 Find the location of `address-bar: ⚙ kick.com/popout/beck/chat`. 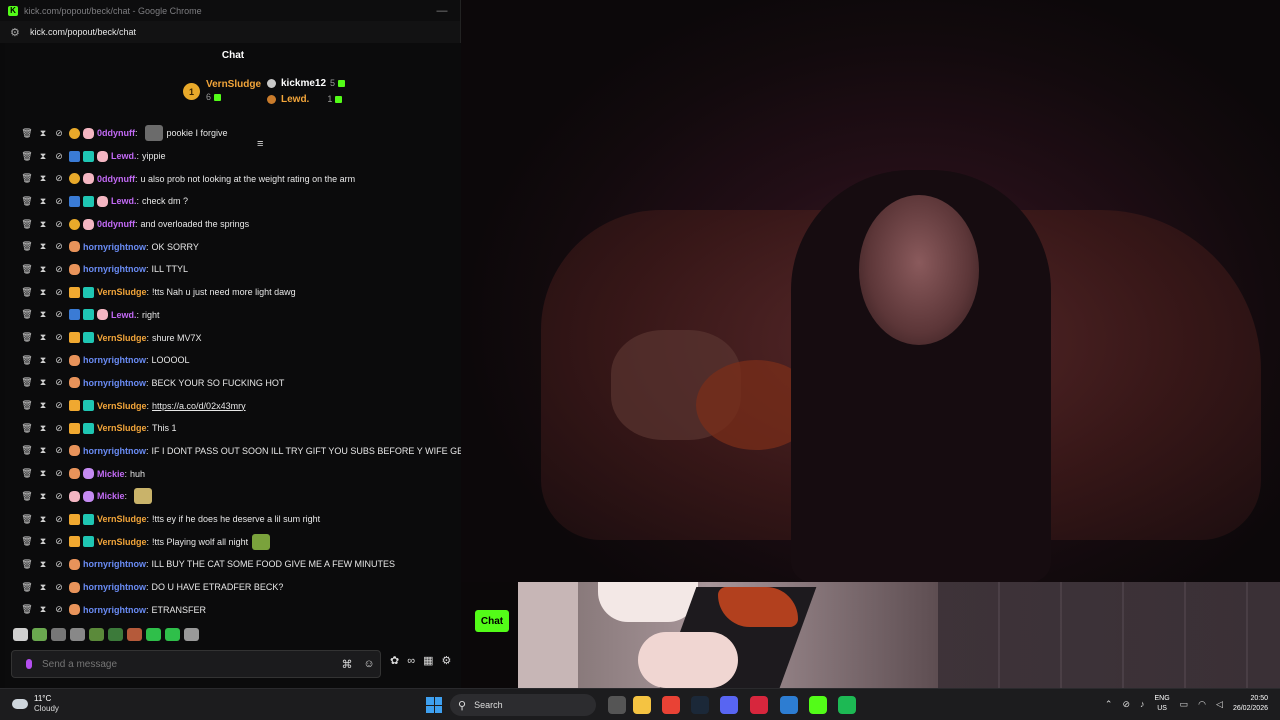

address-bar: ⚙ kick.com/popout/beck/chat is located at coordinates (230, 32).